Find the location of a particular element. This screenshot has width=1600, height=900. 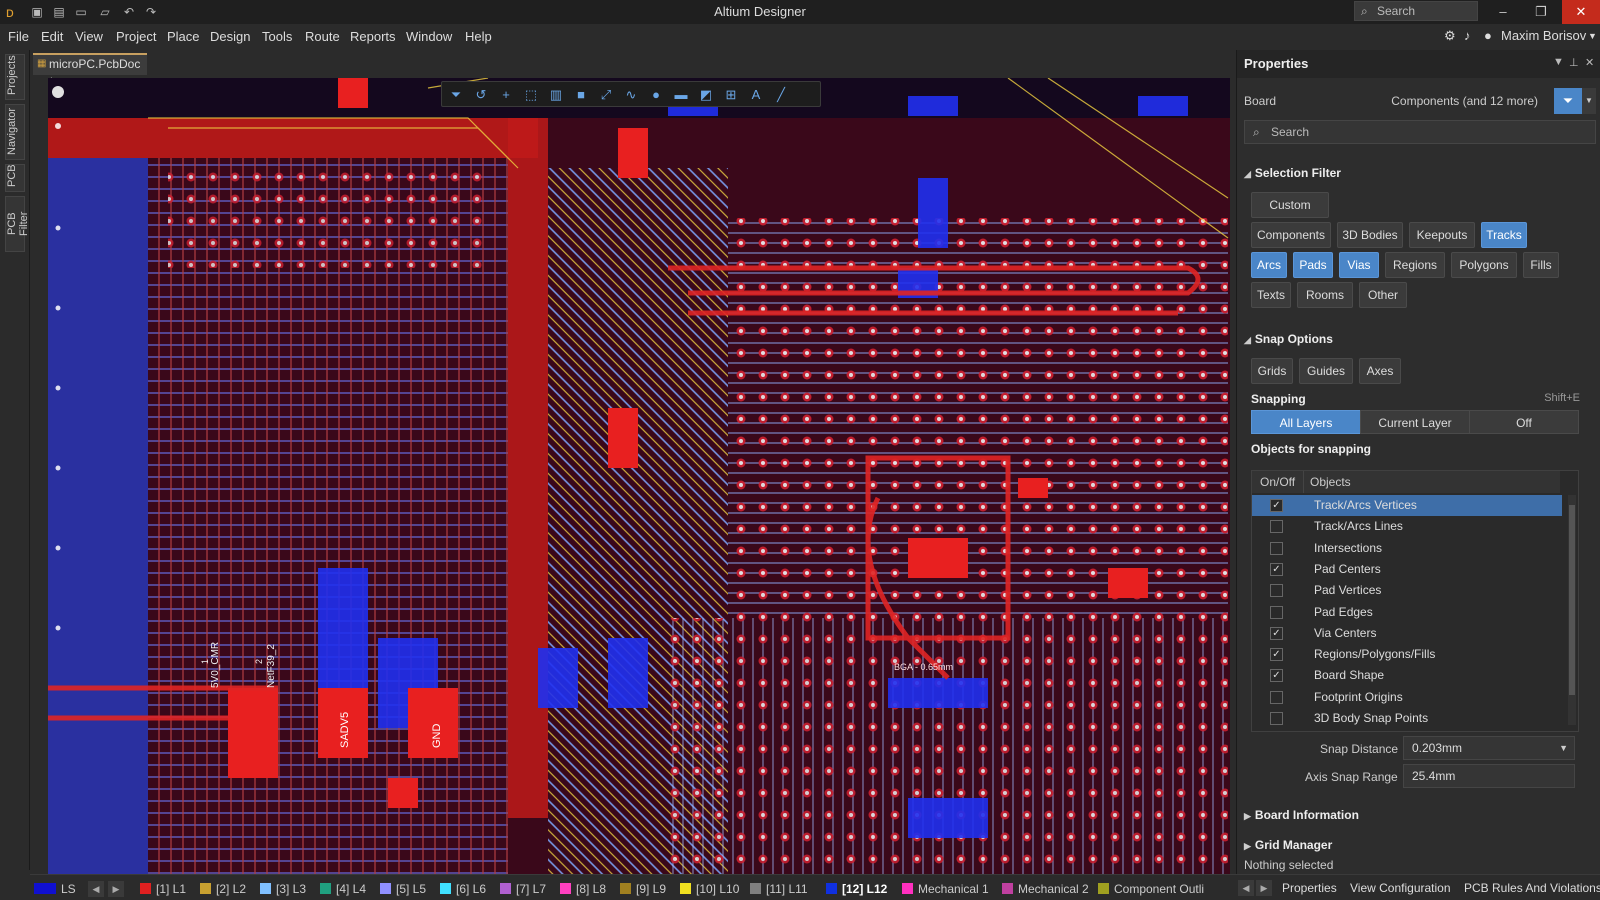

component-icon: ■ is located at coordinates (581, 95).